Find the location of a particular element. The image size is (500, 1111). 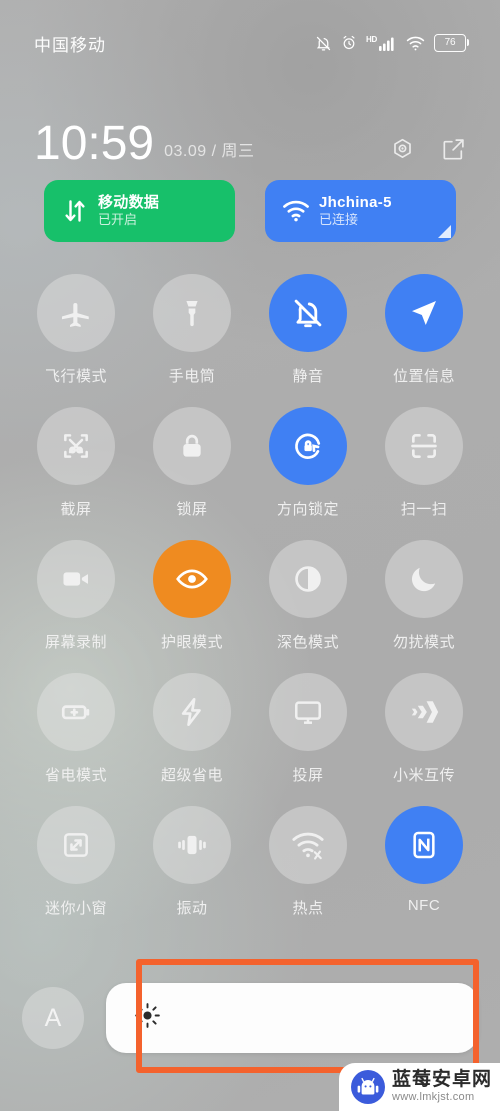

toggle-screenshot: 截屏 is located at coordinates (76, 463).